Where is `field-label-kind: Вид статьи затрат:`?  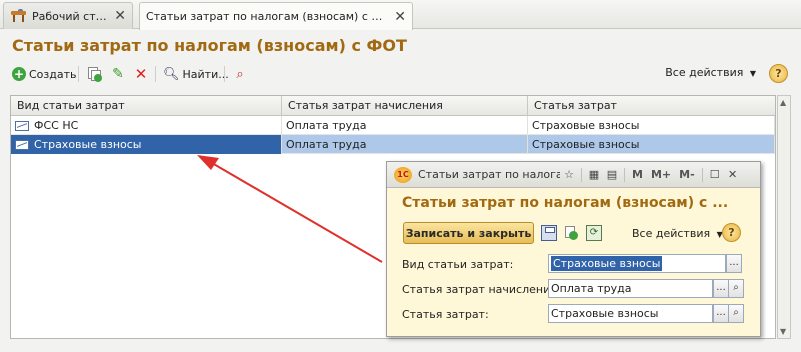 field-label-kind: Вид статьи затрат: is located at coordinates (458, 264).